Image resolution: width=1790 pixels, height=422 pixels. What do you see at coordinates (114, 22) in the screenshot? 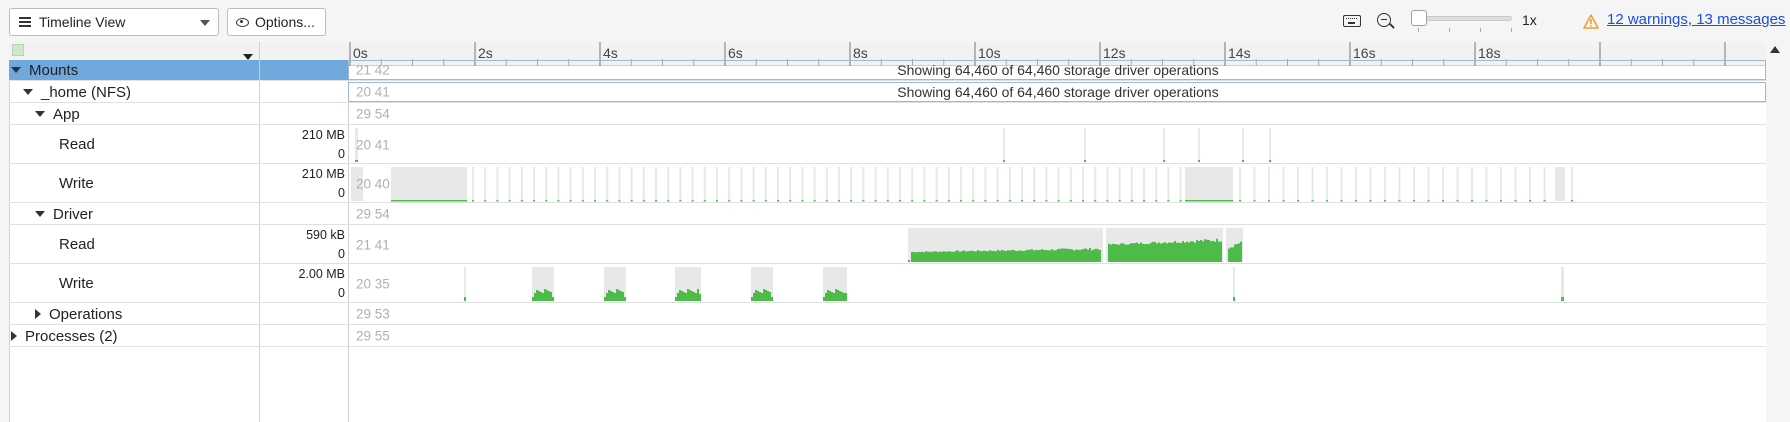
I see `view-selector: Timeline View` at bounding box center [114, 22].